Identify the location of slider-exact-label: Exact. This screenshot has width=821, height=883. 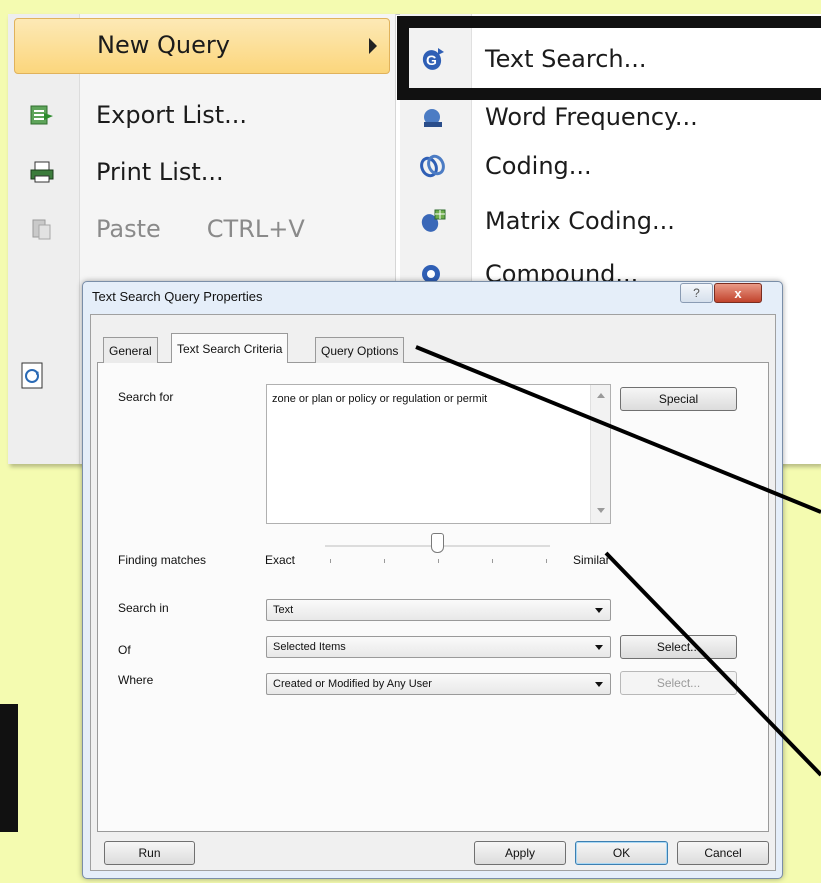
(280, 560).